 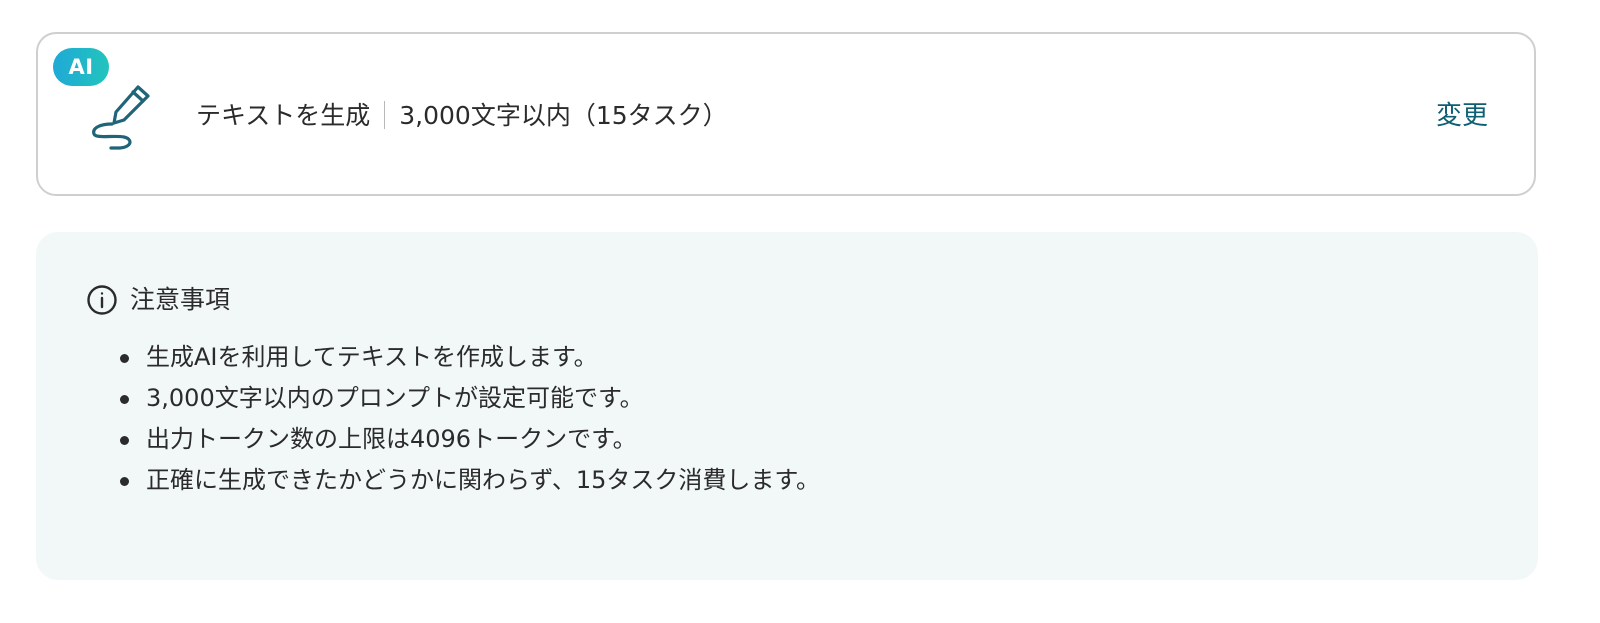 What do you see at coordinates (180, 299) in the screenshot?
I see `notes-title: 注意事項` at bounding box center [180, 299].